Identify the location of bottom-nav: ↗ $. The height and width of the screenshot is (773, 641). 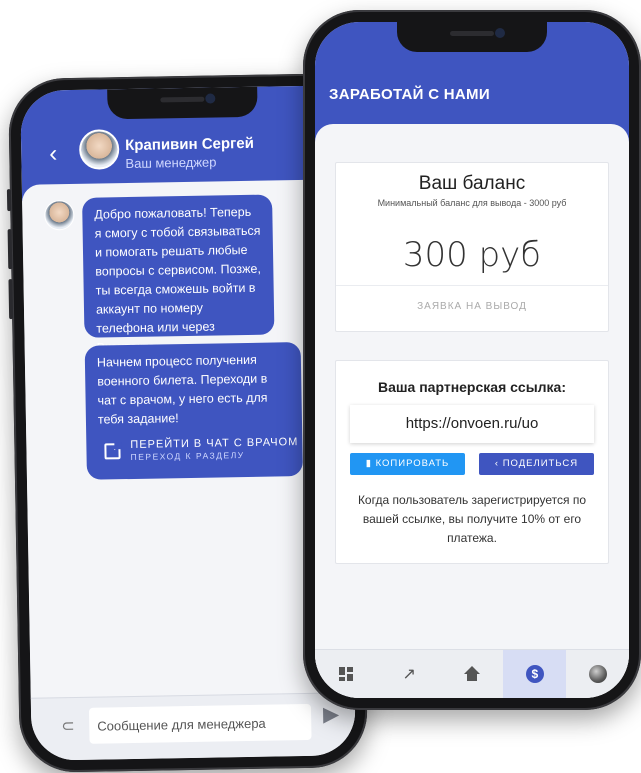
(472, 673).